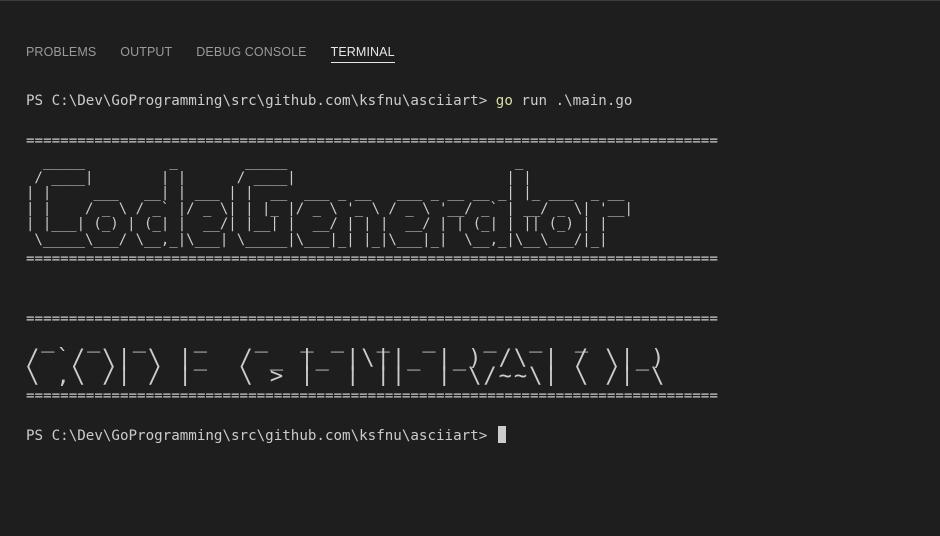 The image size is (940, 536). What do you see at coordinates (501, 434) in the screenshot?
I see `text-cursor` at bounding box center [501, 434].